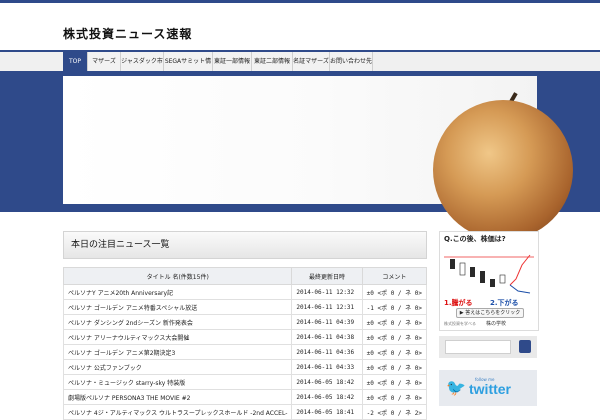 The width and height of the screenshot is (600, 420). I want to click on row-title: ペルソナ ゴールデン アニメ特番スペシャル放送, so click(177, 307).